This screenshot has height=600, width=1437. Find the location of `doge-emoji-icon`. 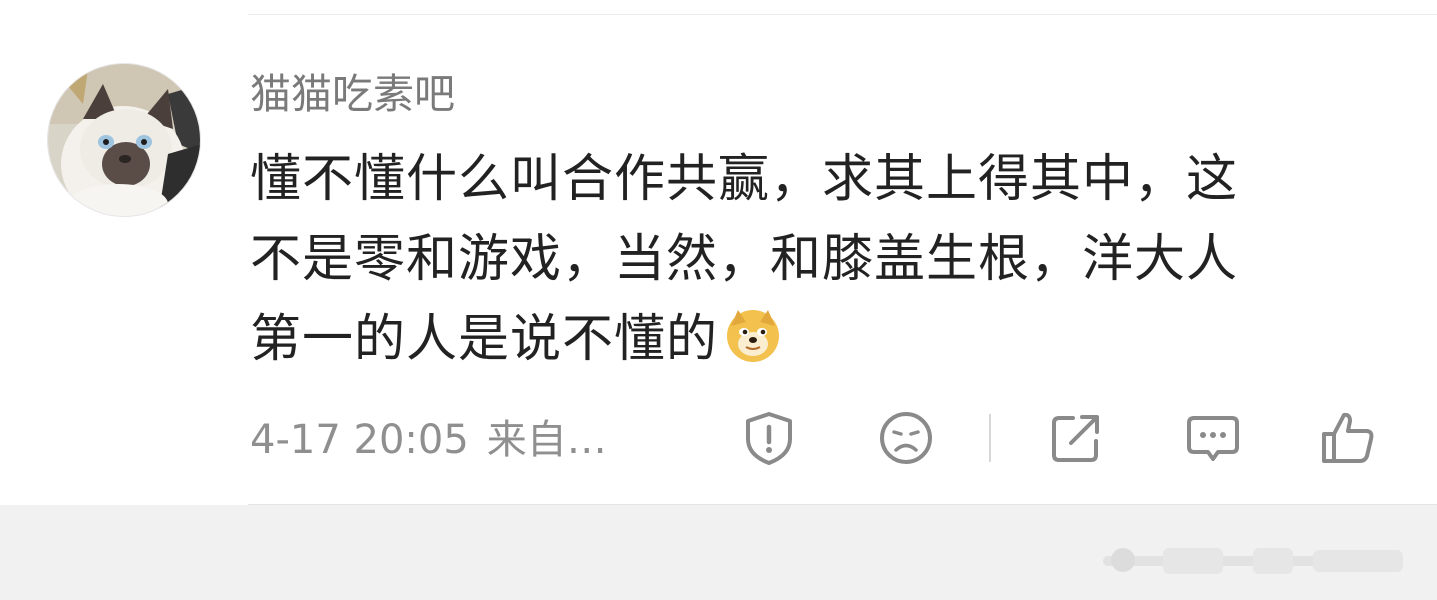

doge-emoji-icon is located at coordinates (753, 335).